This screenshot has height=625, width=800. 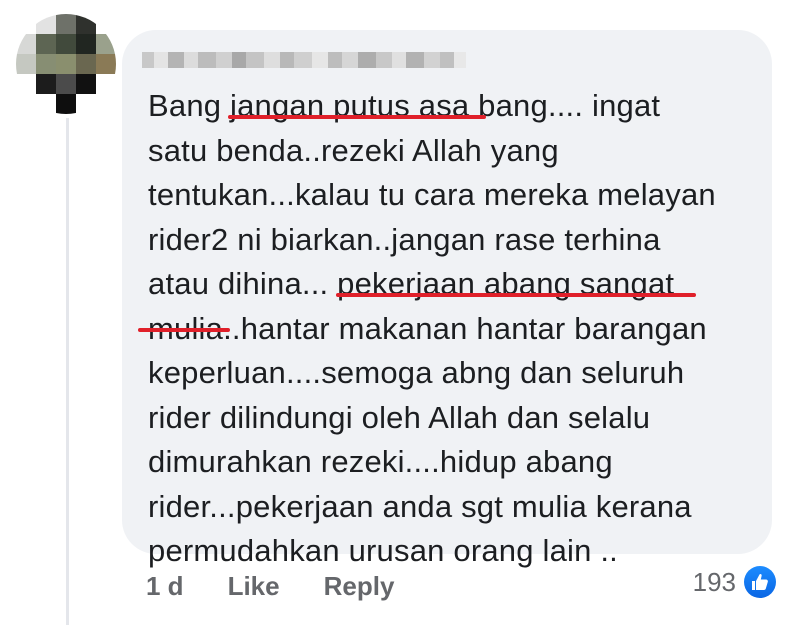 I want to click on comment-line: permudahkan urusan orang lain .., so click(x=383, y=550).